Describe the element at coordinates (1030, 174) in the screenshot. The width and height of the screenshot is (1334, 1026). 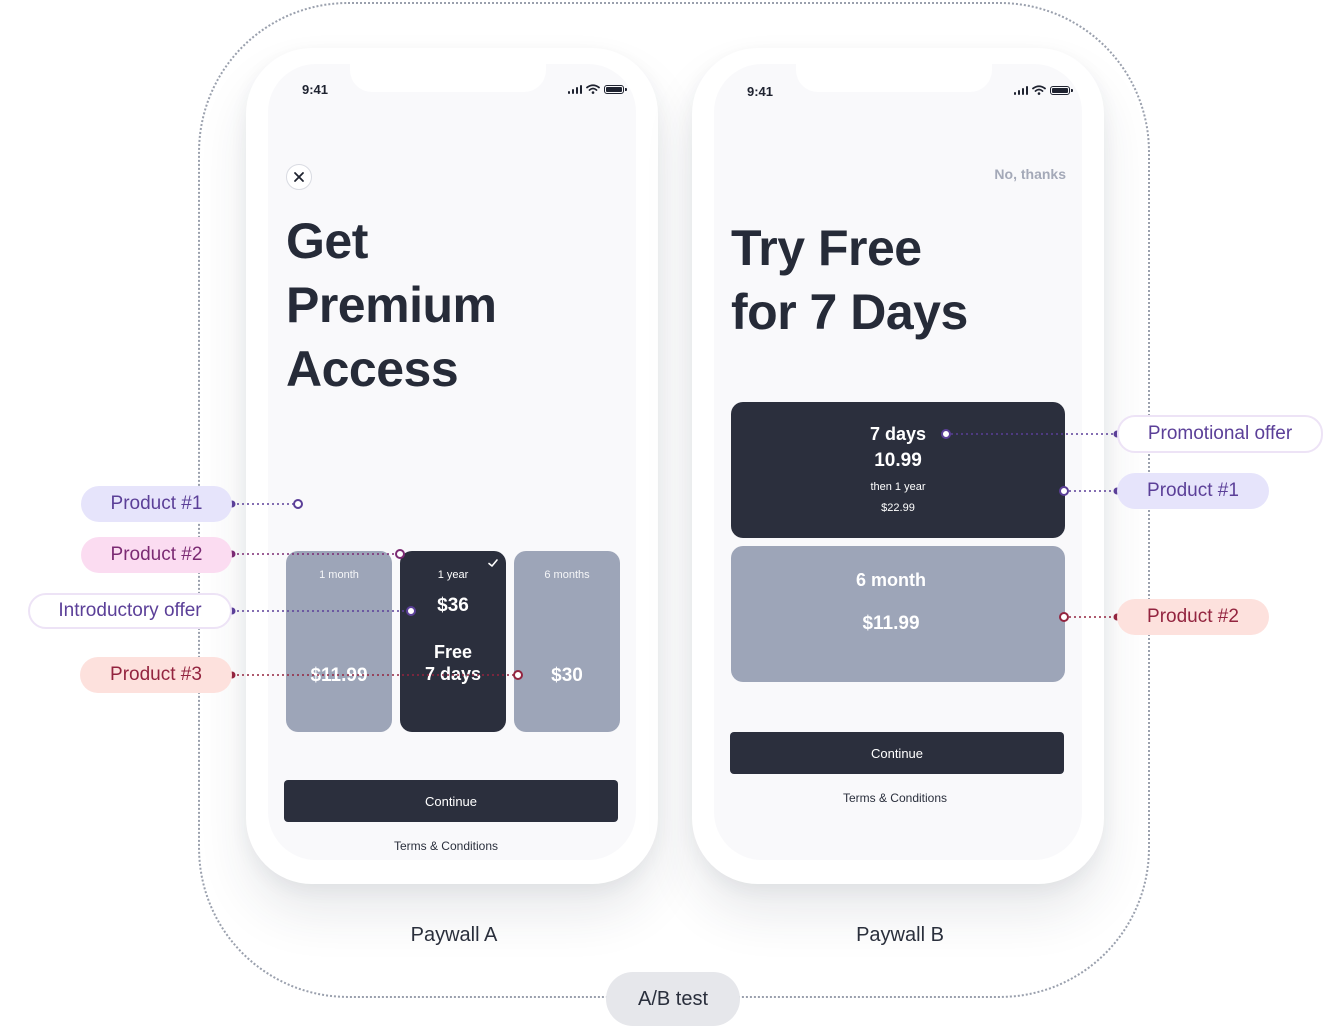
I see `no-thanks-button: No, thanks` at that location.